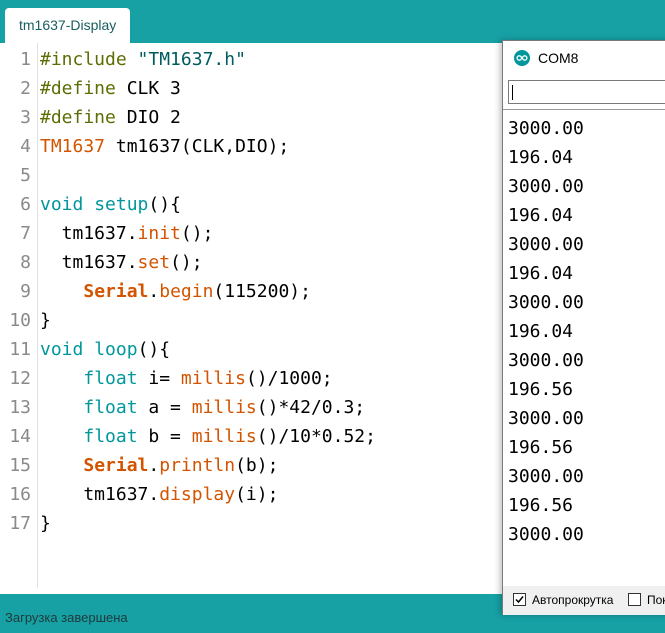  I want to click on code-token: }, so click(45, 320).